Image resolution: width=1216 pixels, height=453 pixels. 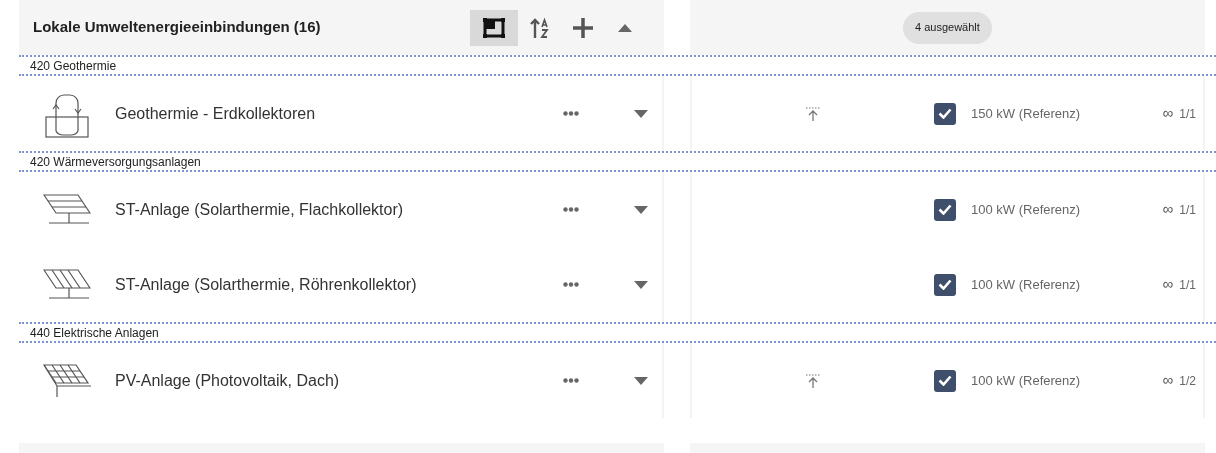 What do you see at coordinates (583, 27) in the screenshot?
I see `add-icon` at bounding box center [583, 27].